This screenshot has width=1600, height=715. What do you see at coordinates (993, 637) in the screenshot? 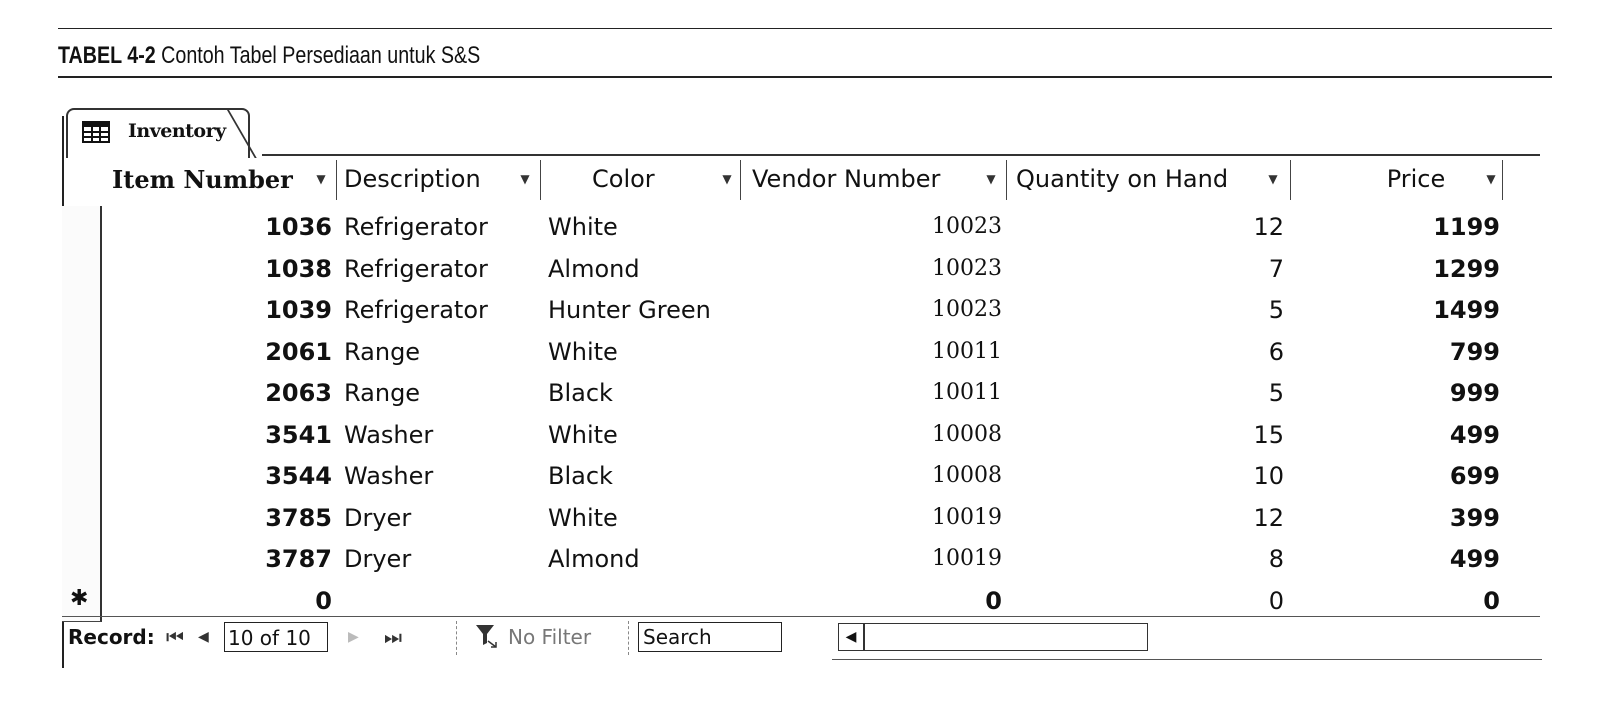
I see `horizontal-scrollbar: ◀` at bounding box center [993, 637].